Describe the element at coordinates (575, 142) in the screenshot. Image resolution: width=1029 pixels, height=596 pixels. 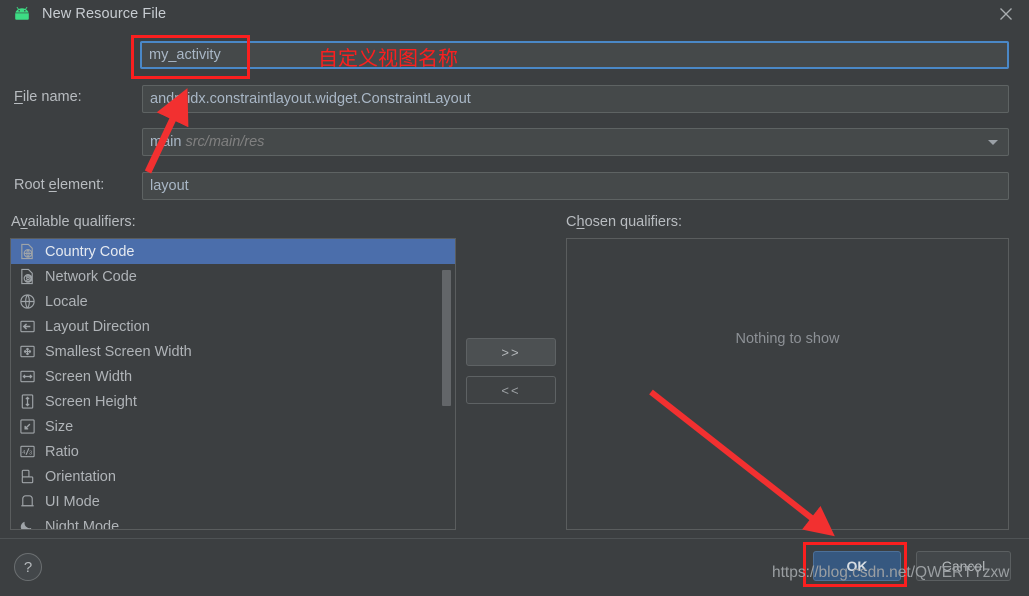
I see `source-set-combobox: main src/main/res` at that location.